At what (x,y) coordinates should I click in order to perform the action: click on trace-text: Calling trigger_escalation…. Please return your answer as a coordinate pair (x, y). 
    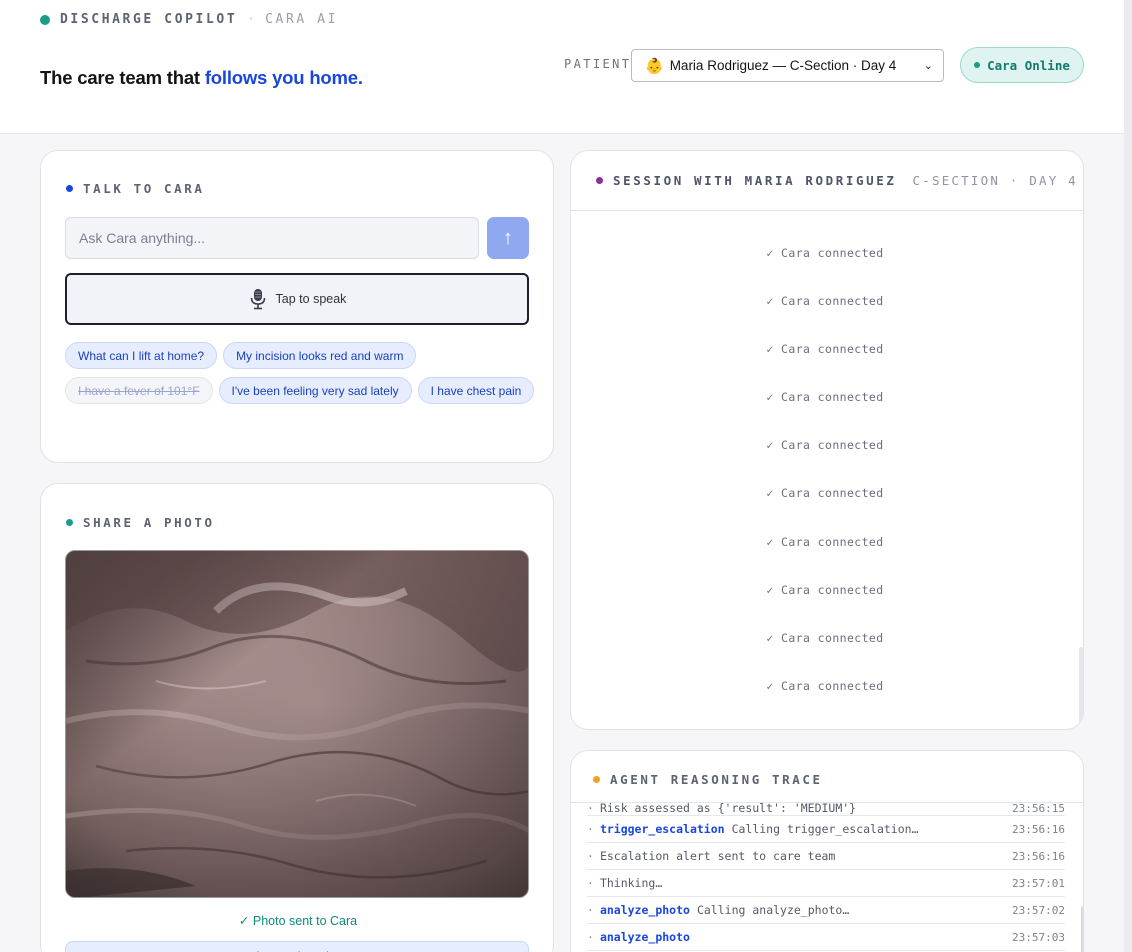
    Looking at the image, I should click on (825, 829).